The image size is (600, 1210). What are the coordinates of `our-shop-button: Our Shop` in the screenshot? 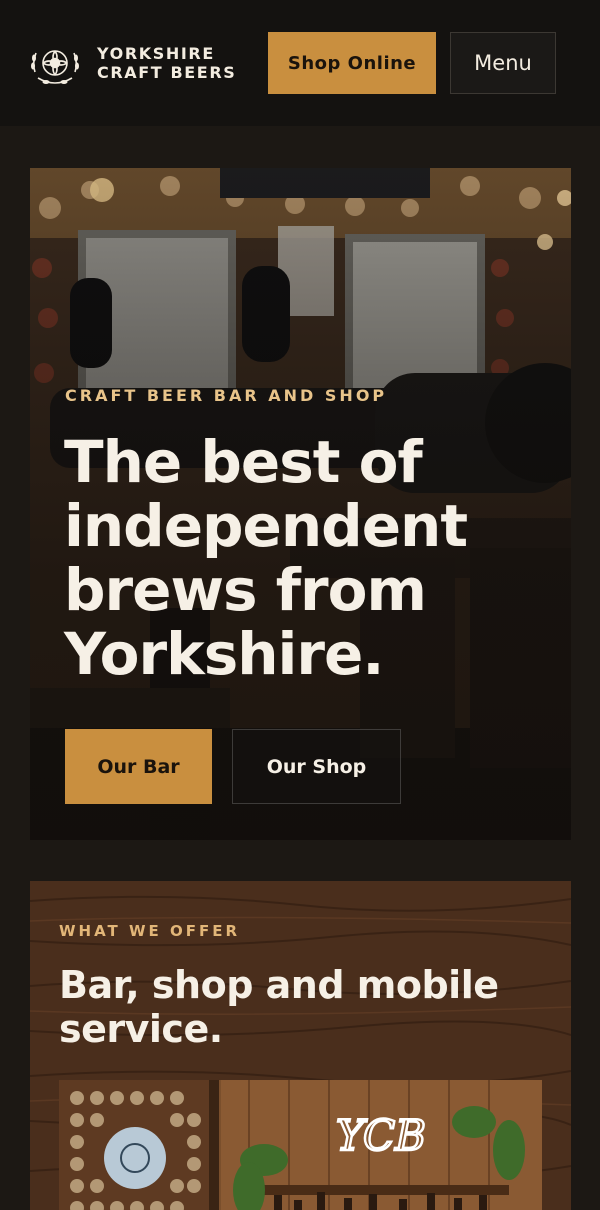 It's located at (316, 766).